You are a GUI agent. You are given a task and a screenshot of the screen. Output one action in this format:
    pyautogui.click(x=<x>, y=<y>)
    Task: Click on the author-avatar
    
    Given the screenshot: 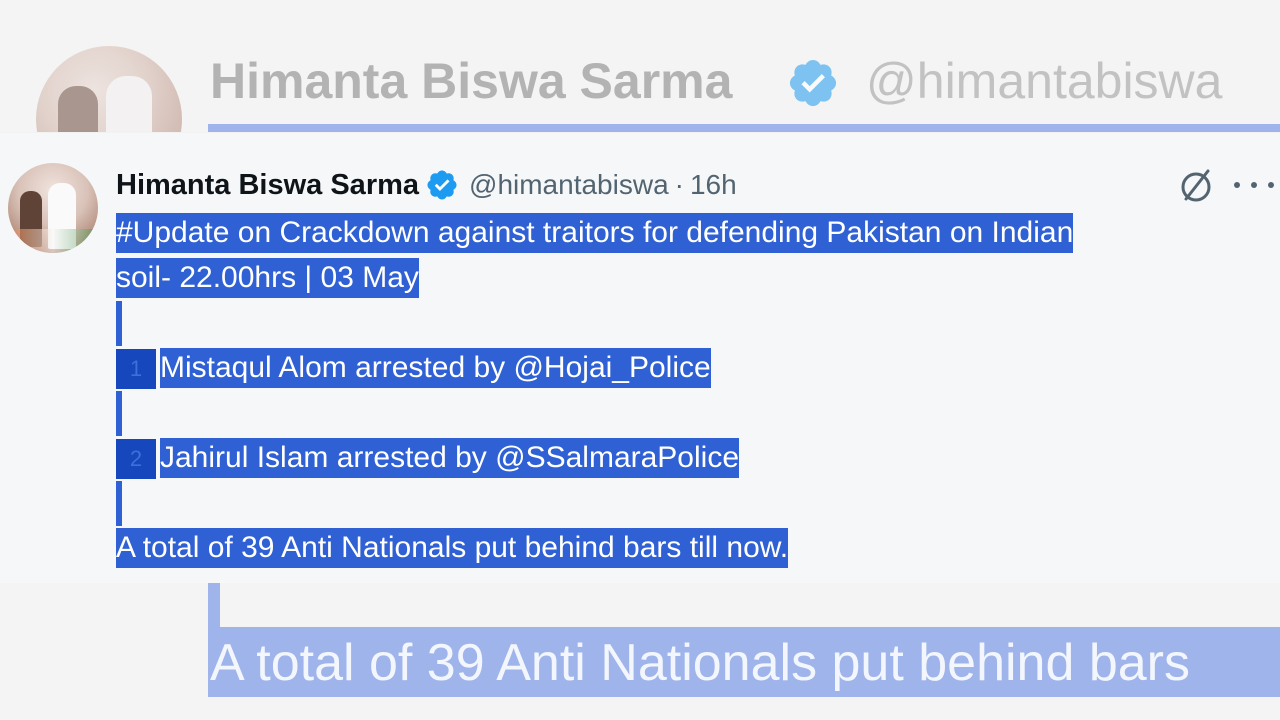 What is the action you would take?
    pyautogui.click(x=53, y=208)
    